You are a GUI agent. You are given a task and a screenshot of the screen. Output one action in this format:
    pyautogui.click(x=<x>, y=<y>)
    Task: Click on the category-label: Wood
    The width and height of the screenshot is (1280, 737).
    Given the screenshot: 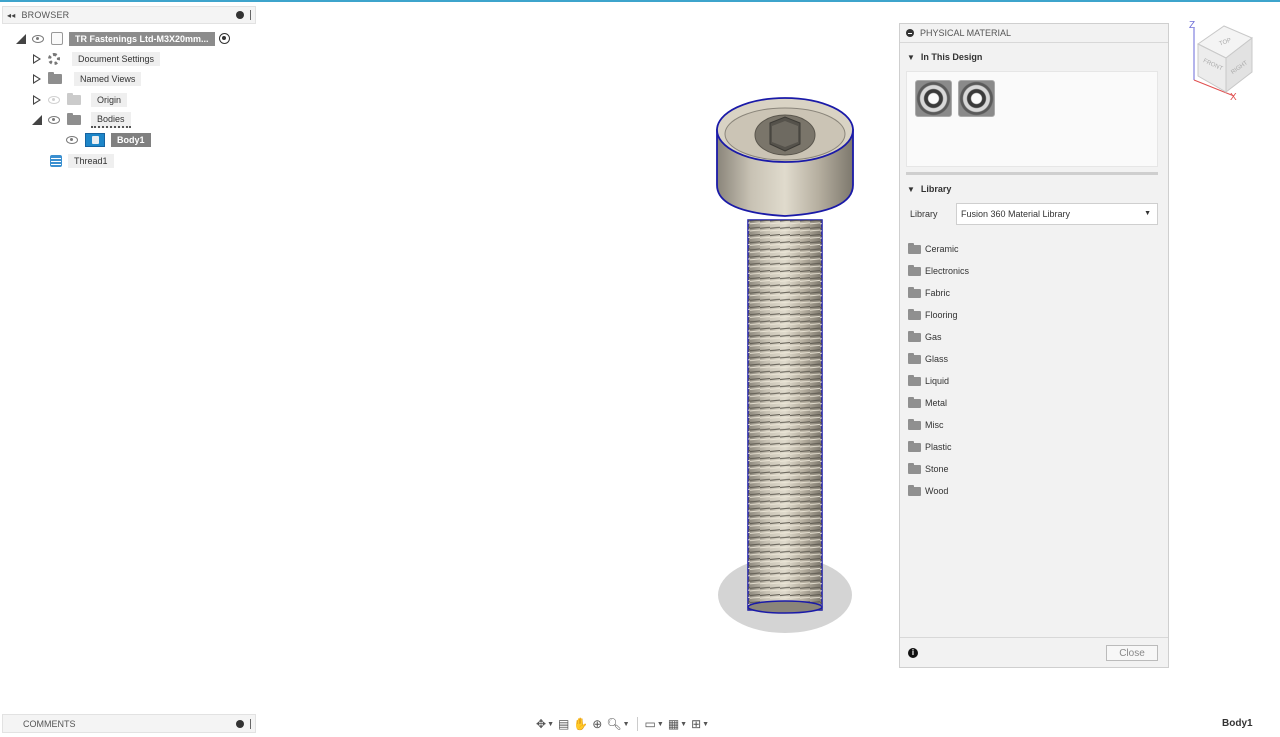 What is the action you would take?
    pyautogui.click(x=937, y=491)
    